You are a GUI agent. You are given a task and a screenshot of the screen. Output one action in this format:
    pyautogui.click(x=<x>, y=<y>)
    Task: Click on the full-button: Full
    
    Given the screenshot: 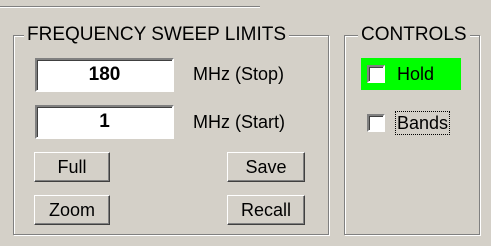 What is the action you would take?
    pyautogui.click(x=72, y=167)
    